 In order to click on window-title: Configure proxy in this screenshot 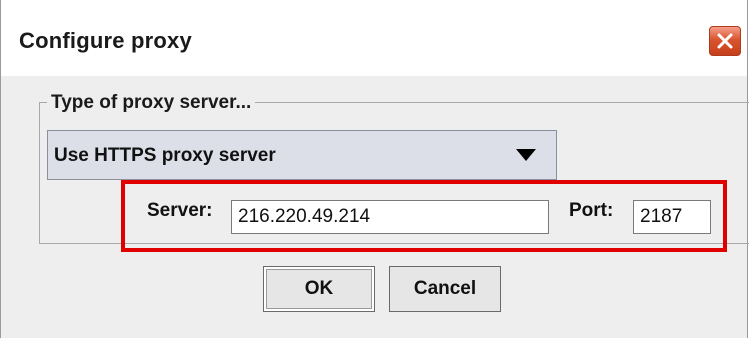, I will do `click(105, 40)`.